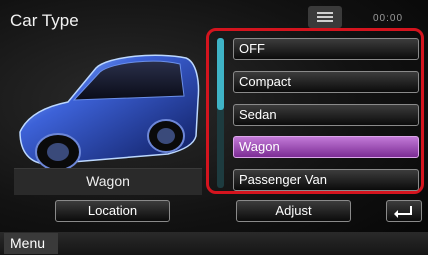 The height and width of the screenshot is (255, 428). I want to click on current-car-type-label: Wagon, so click(108, 181).